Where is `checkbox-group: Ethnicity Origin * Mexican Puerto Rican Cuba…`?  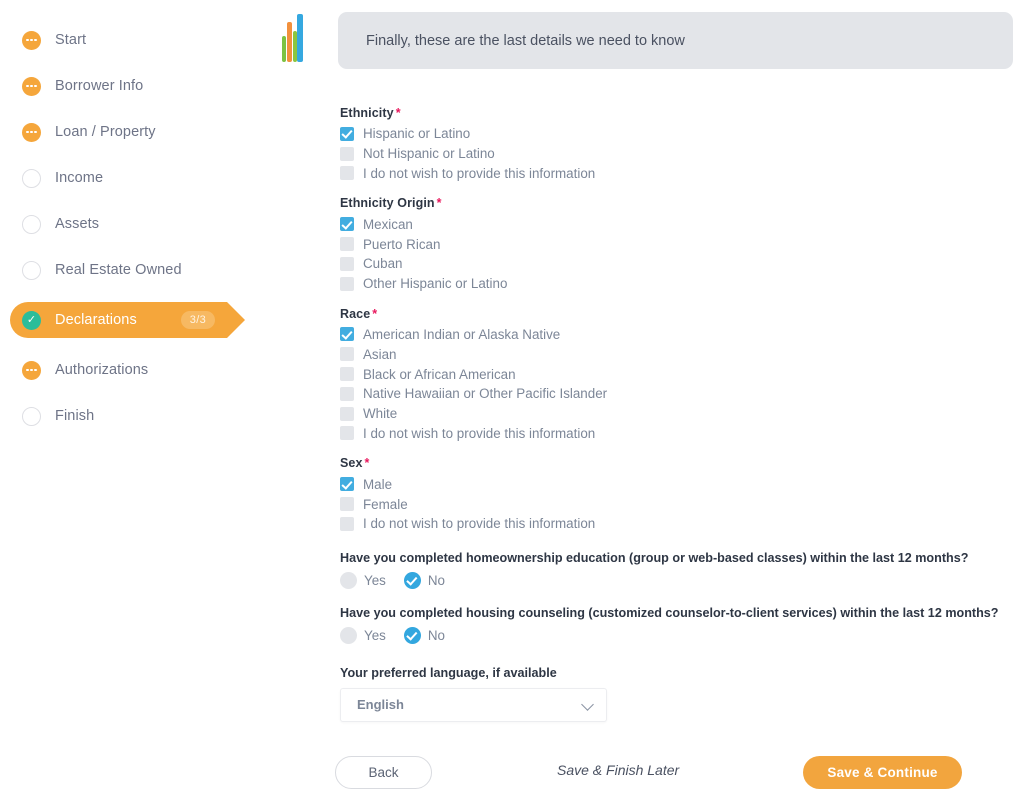 checkbox-group: Ethnicity Origin * Mexican Puerto Rican Cuba… is located at coordinates (670, 244).